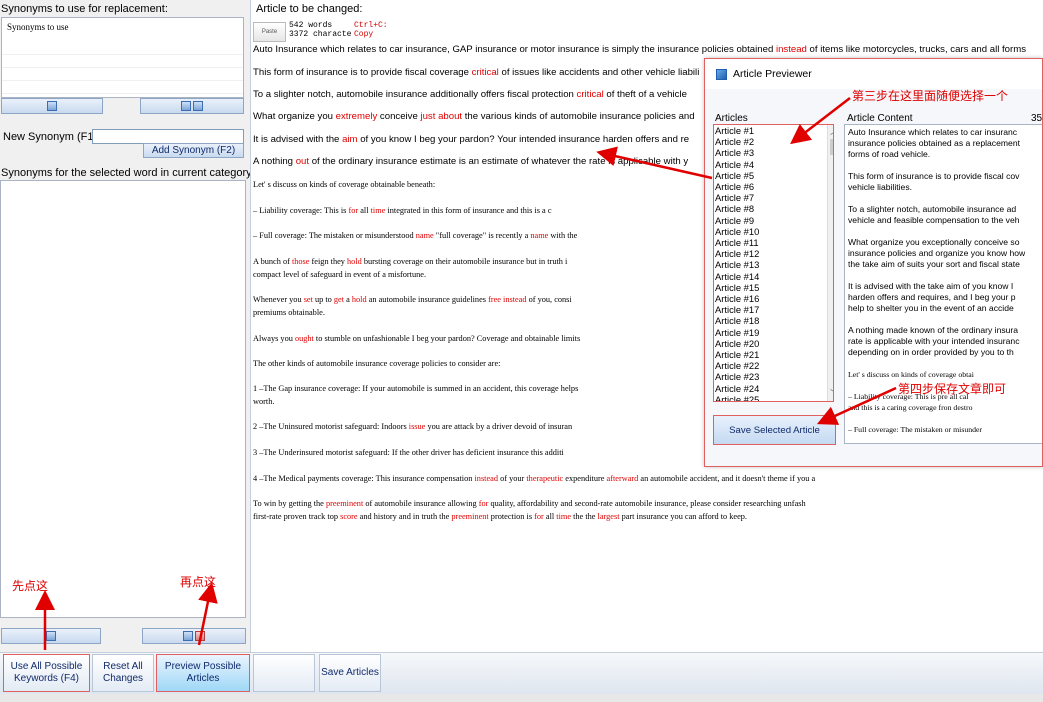 The height and width of the screenshot is (702, 1043). I want to click on move-down-button, so click(52, 106).